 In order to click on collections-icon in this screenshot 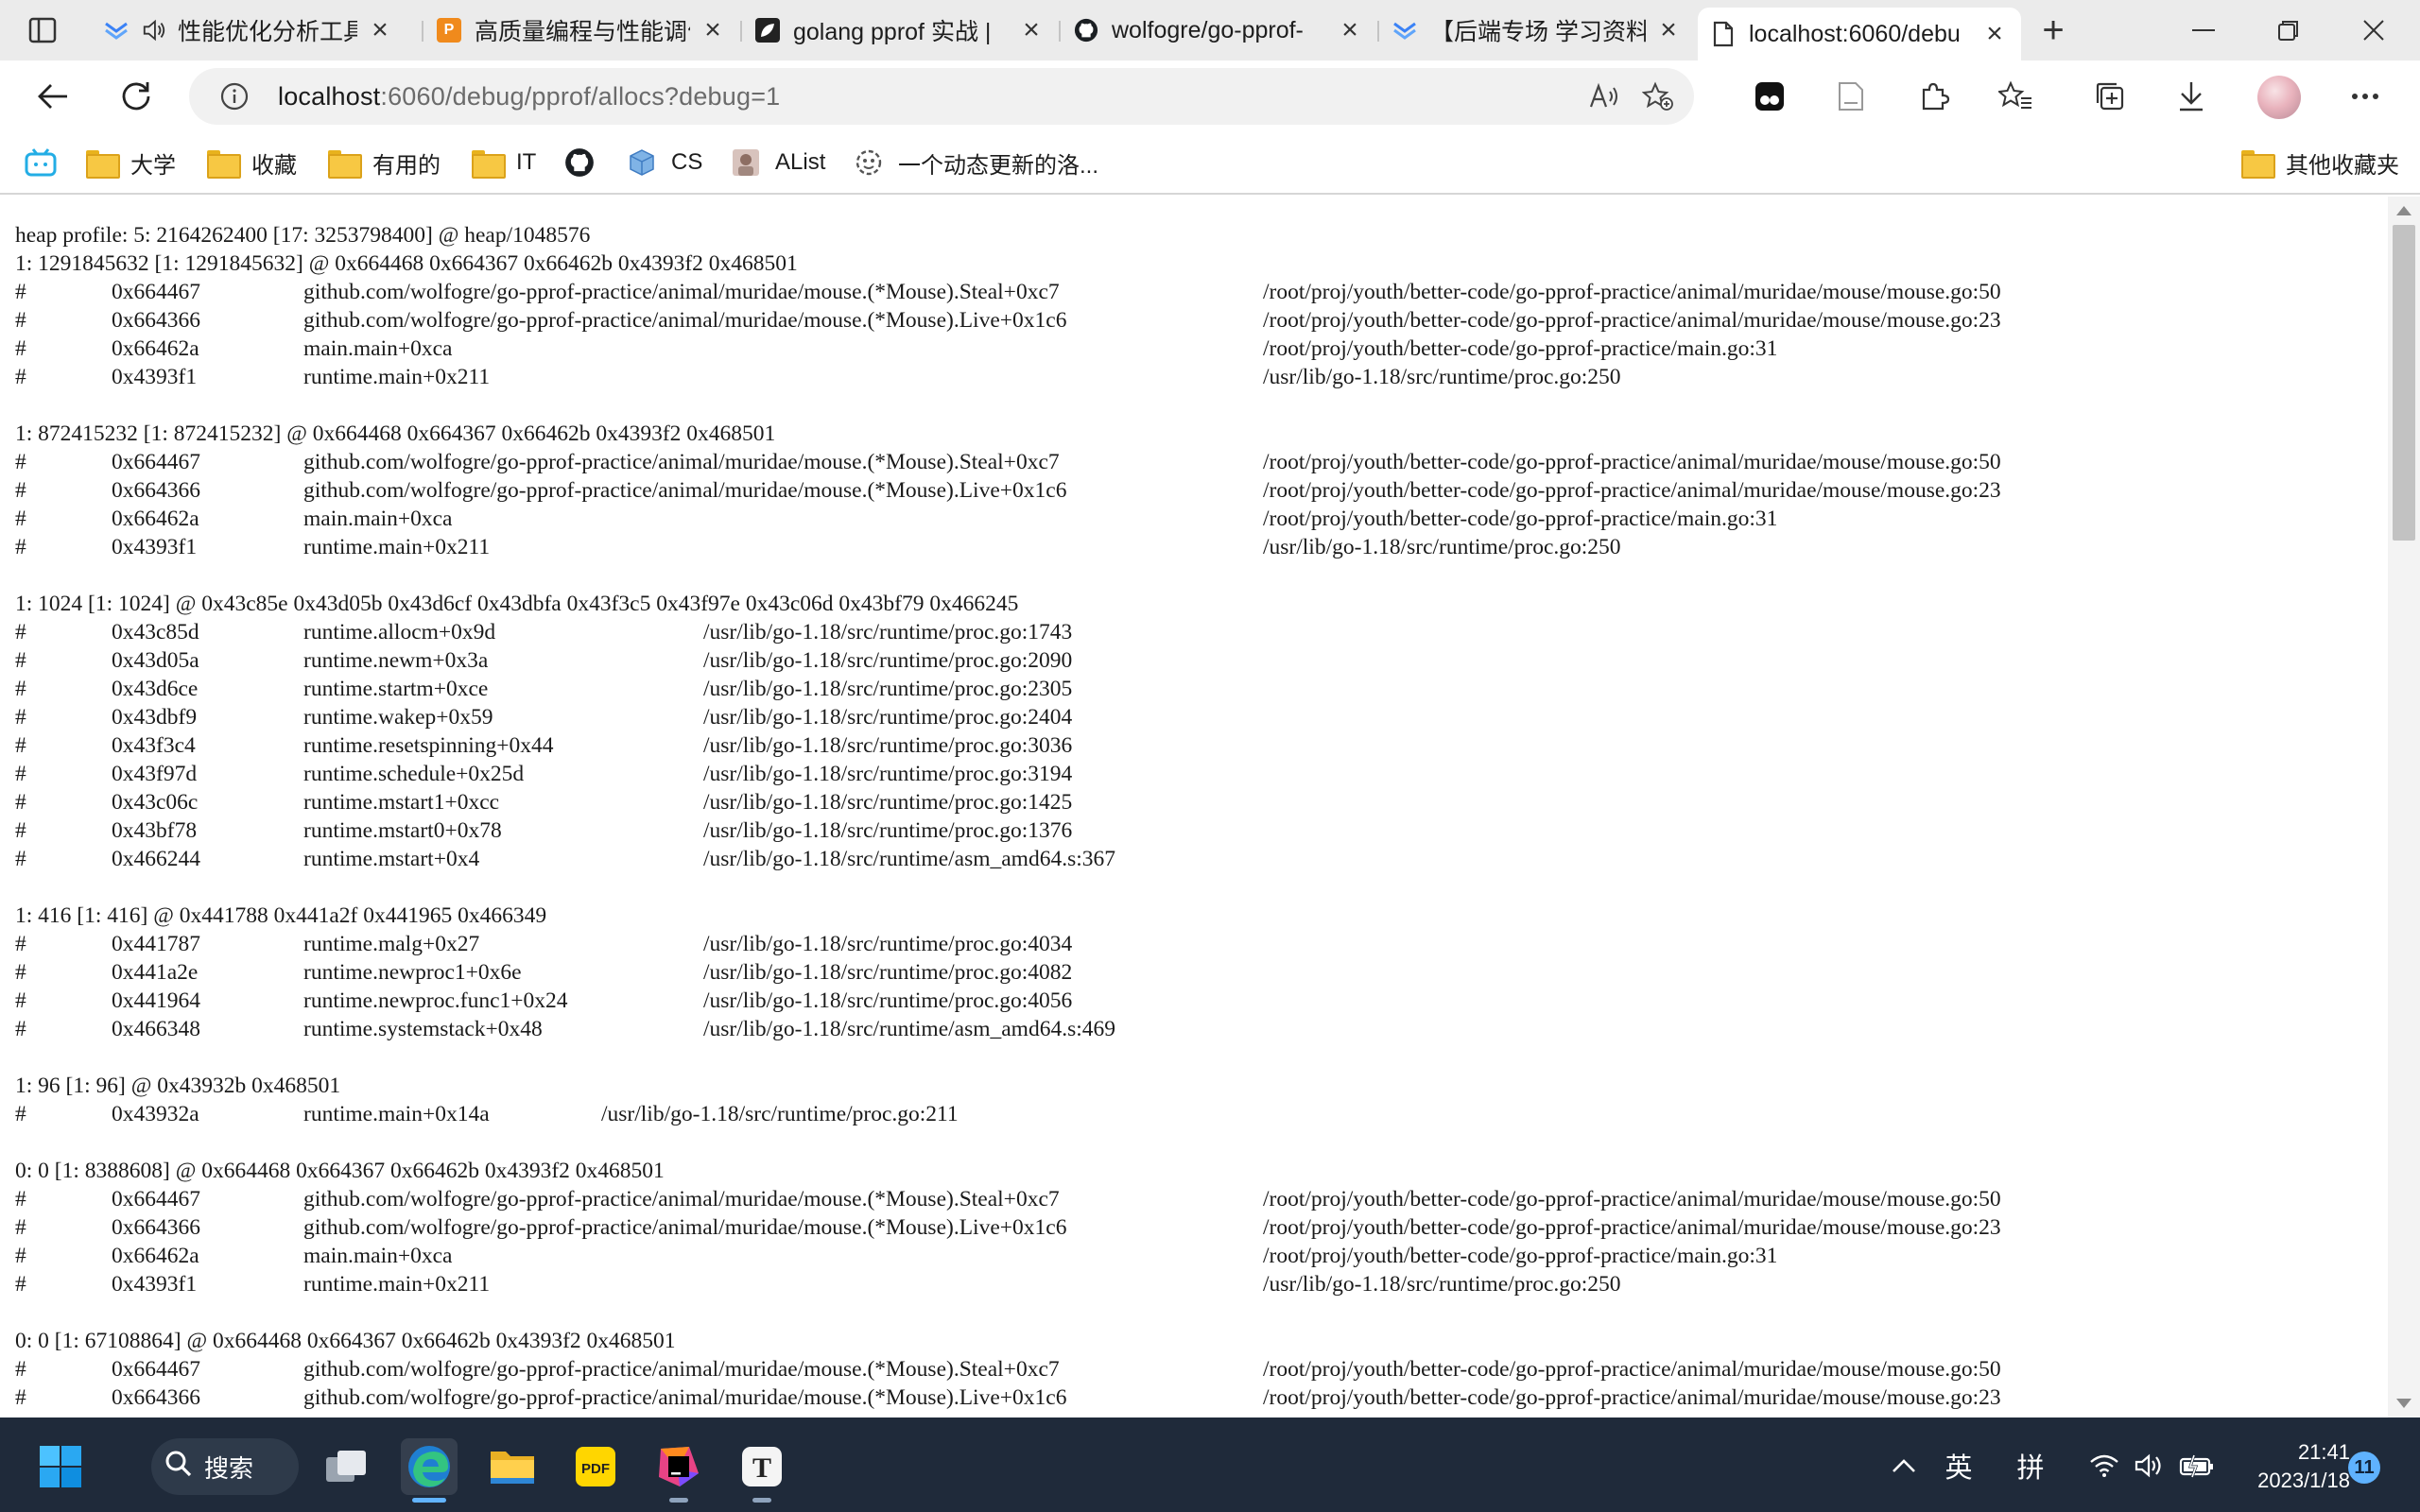, I will do `click(2110, 96)`.